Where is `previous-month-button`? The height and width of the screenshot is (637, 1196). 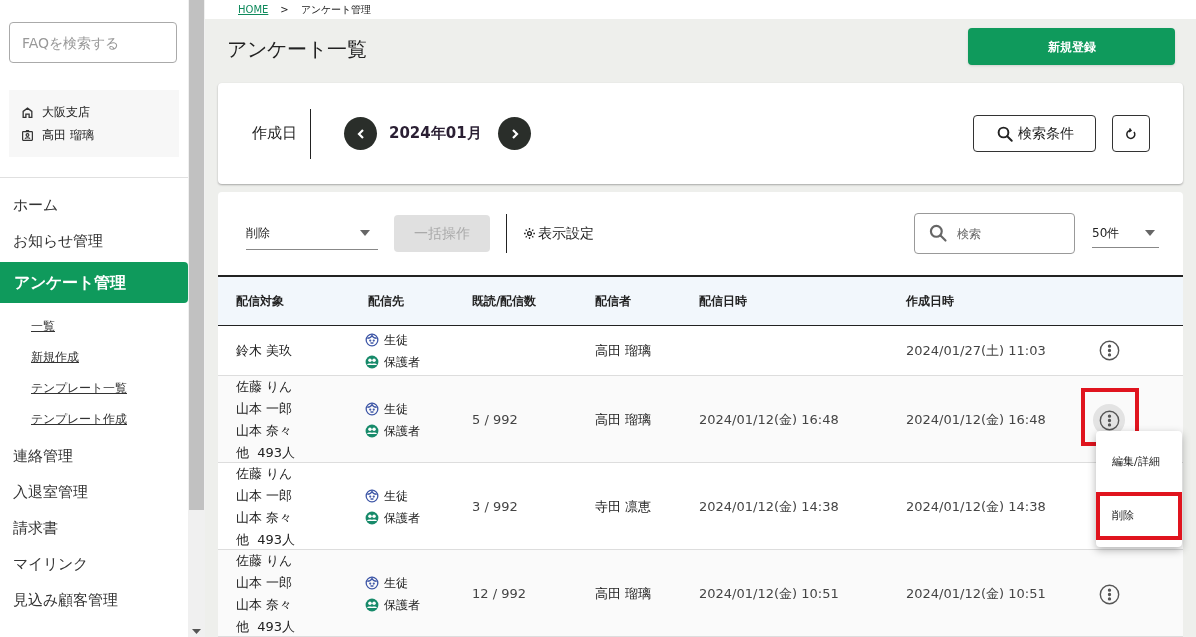
previous-month-button is located at coordinates (360, 134).